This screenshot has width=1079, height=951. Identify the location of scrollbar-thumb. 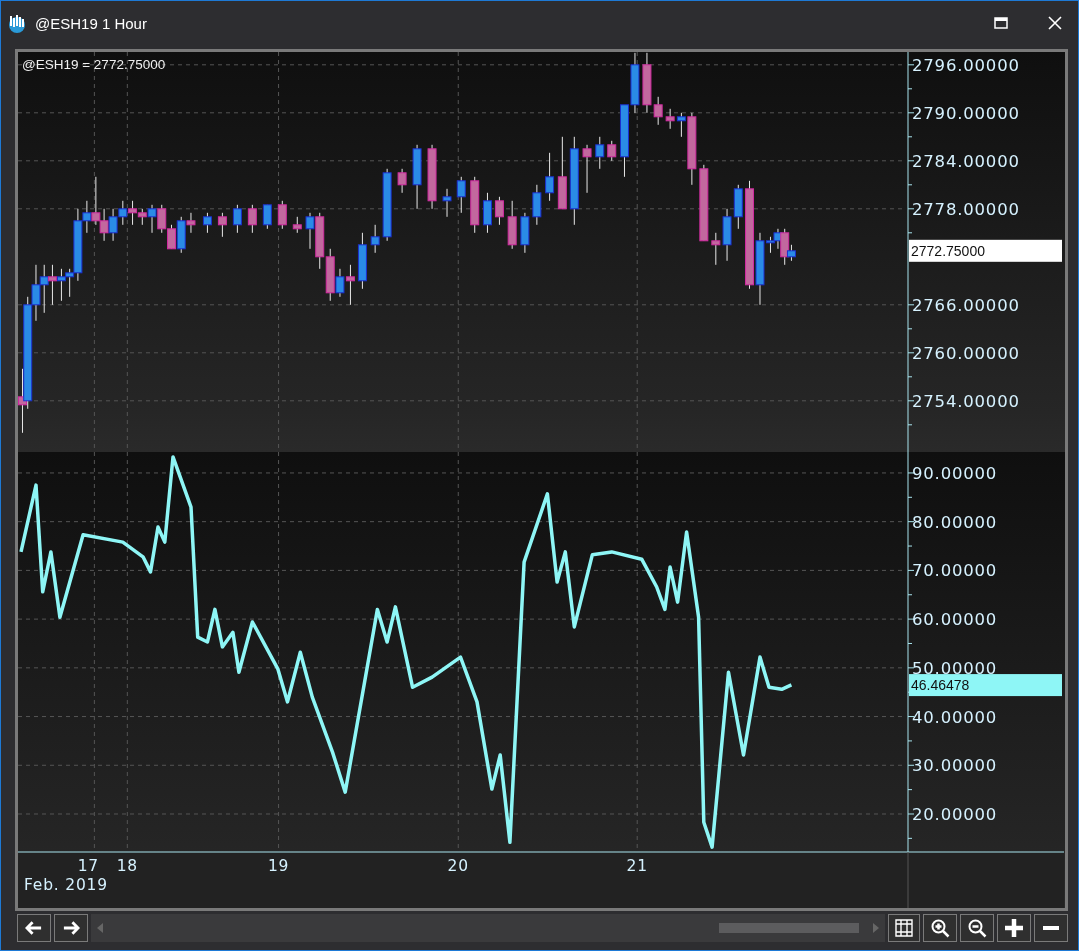
(789, 928).